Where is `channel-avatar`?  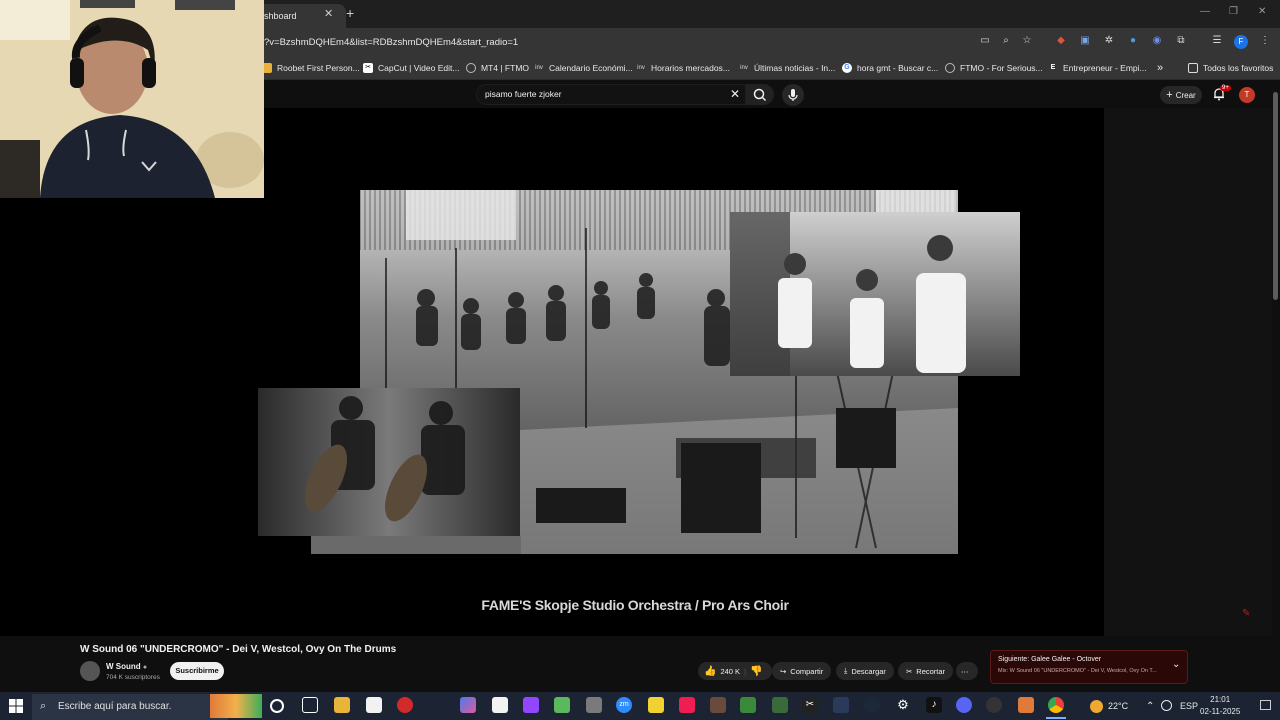 channel-avatar is located at coordinates (90, 671).